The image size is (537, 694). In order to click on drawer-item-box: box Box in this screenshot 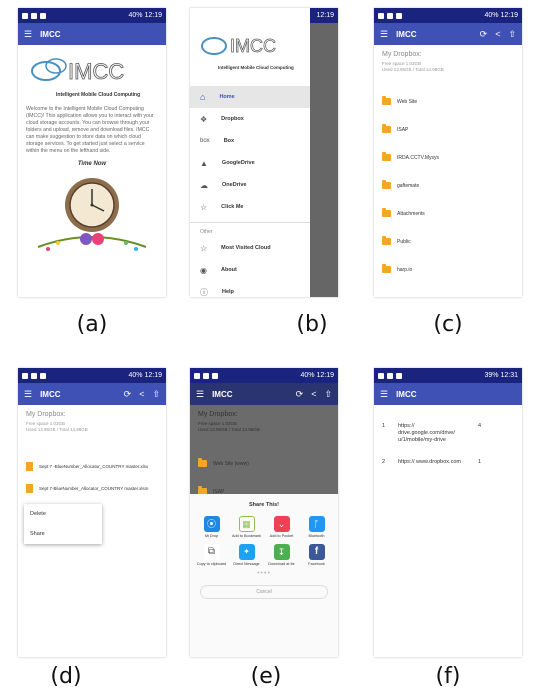, I will do `click(250, 141)`.